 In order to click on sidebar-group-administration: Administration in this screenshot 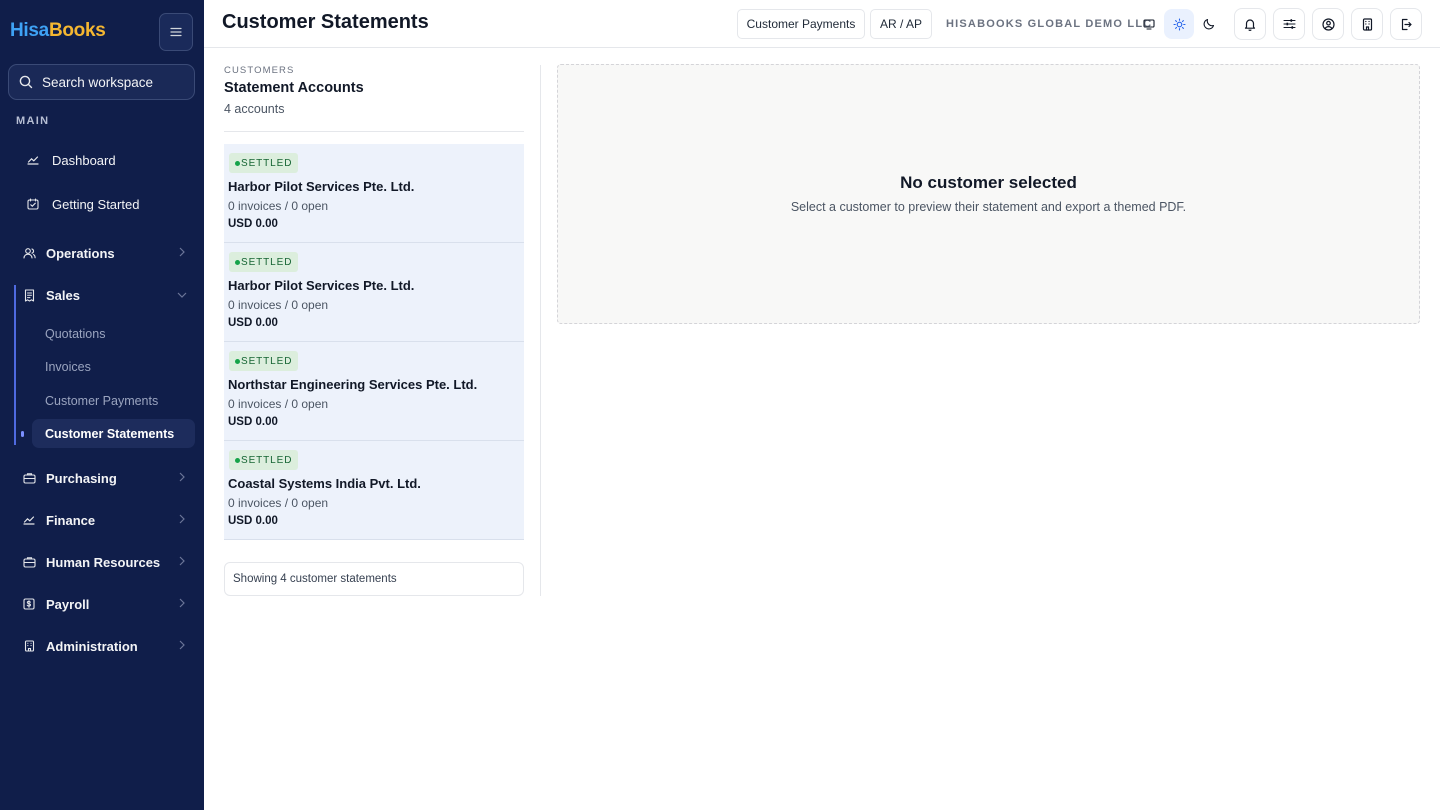, I will do `click(104, 646)`.